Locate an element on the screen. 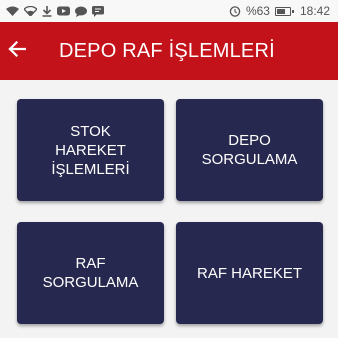  arrow-left-icon is located at coordinates (17, 51).